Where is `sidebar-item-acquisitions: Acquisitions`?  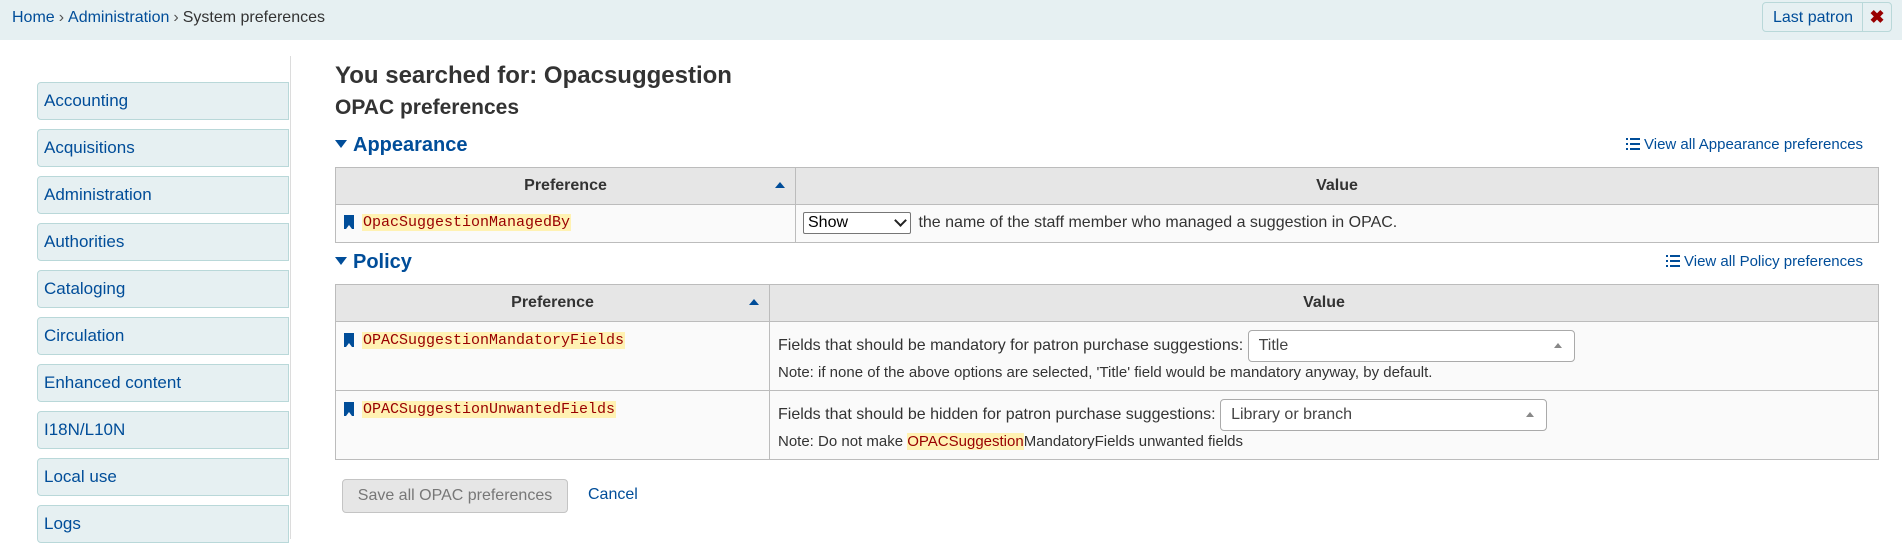 sidebar-item-acquisitions: Acquisitions is located at coordinates (163, 148).